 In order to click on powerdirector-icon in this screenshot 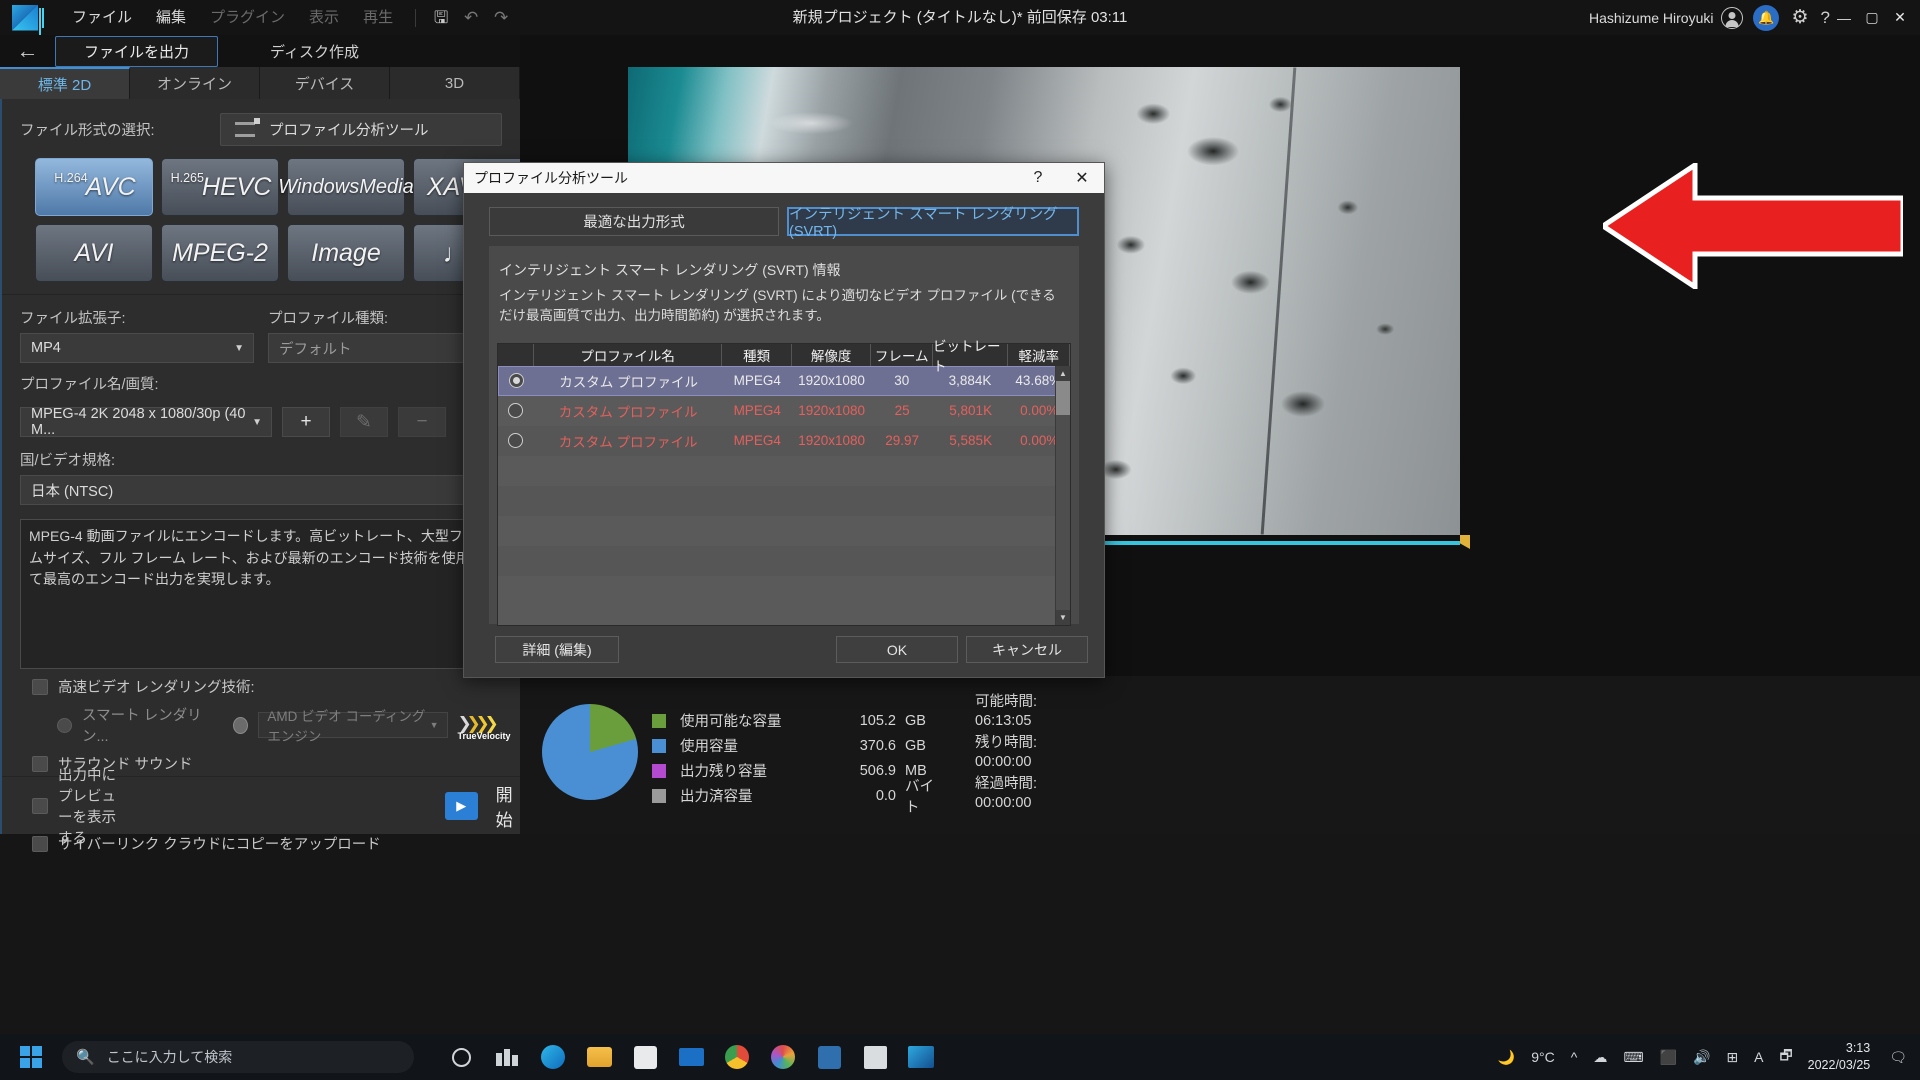, I will do `click(921, 1057)`.